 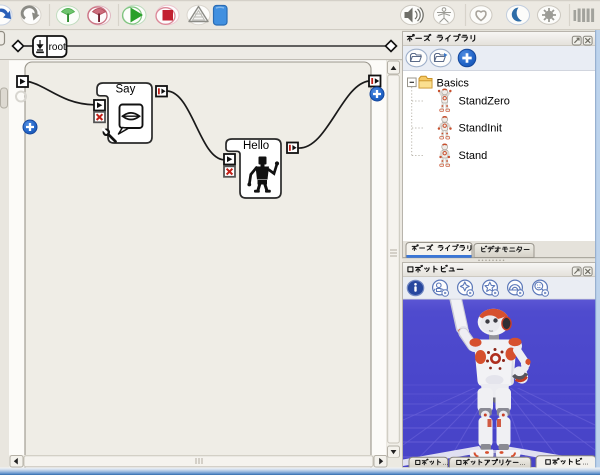 I want to click on svg-text: root, so click(x=57, y=47).